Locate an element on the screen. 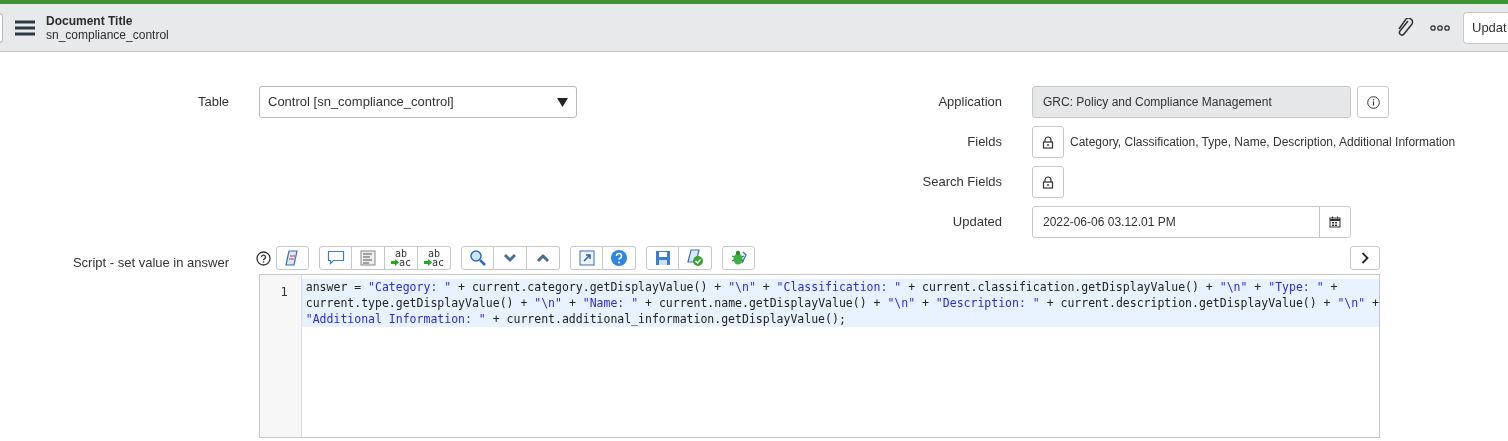 The image size is (1508, 441). bug-icon is located at coordinates (738, 258).